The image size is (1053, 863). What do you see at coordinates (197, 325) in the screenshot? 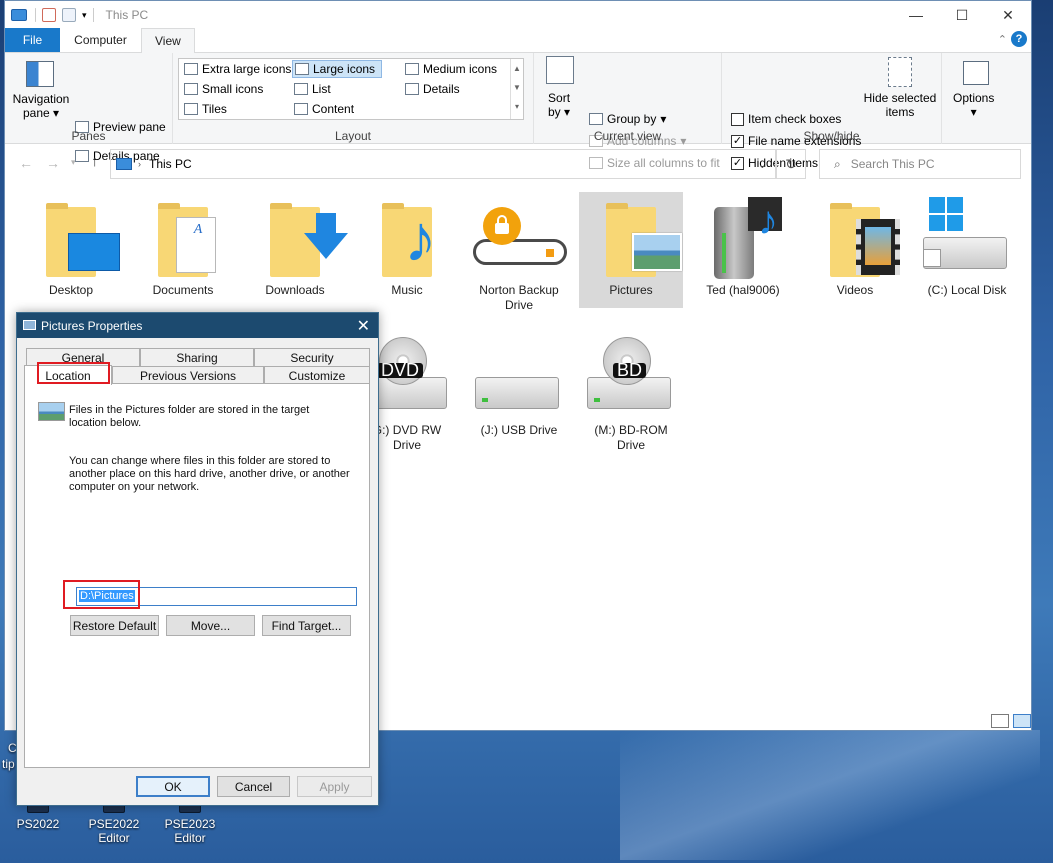
I see `dialog-title-bar: Pictures Properties ✕` at bounding box center [197, 325].